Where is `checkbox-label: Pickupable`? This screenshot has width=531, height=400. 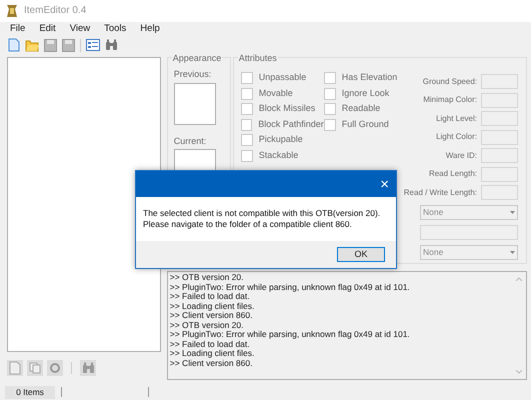
checkbox-label: Pickupable is located at coordinates (280, 139).